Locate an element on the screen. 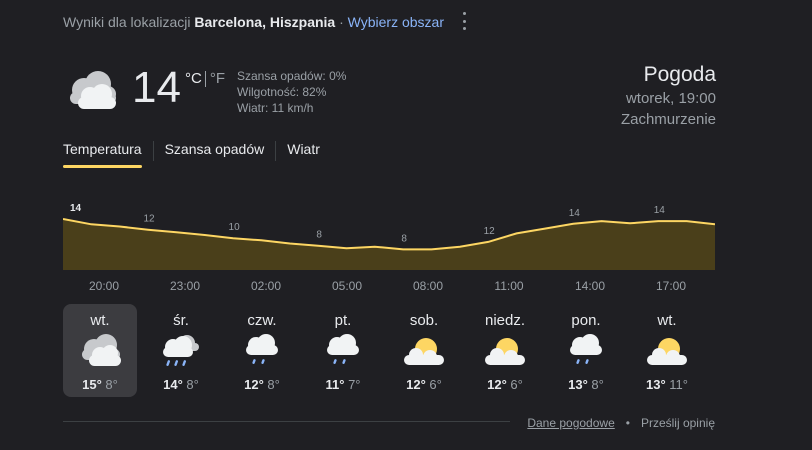 The height and width of the screenshot is (450, 812). day-name: czw. is located at coordinates (262, 320).